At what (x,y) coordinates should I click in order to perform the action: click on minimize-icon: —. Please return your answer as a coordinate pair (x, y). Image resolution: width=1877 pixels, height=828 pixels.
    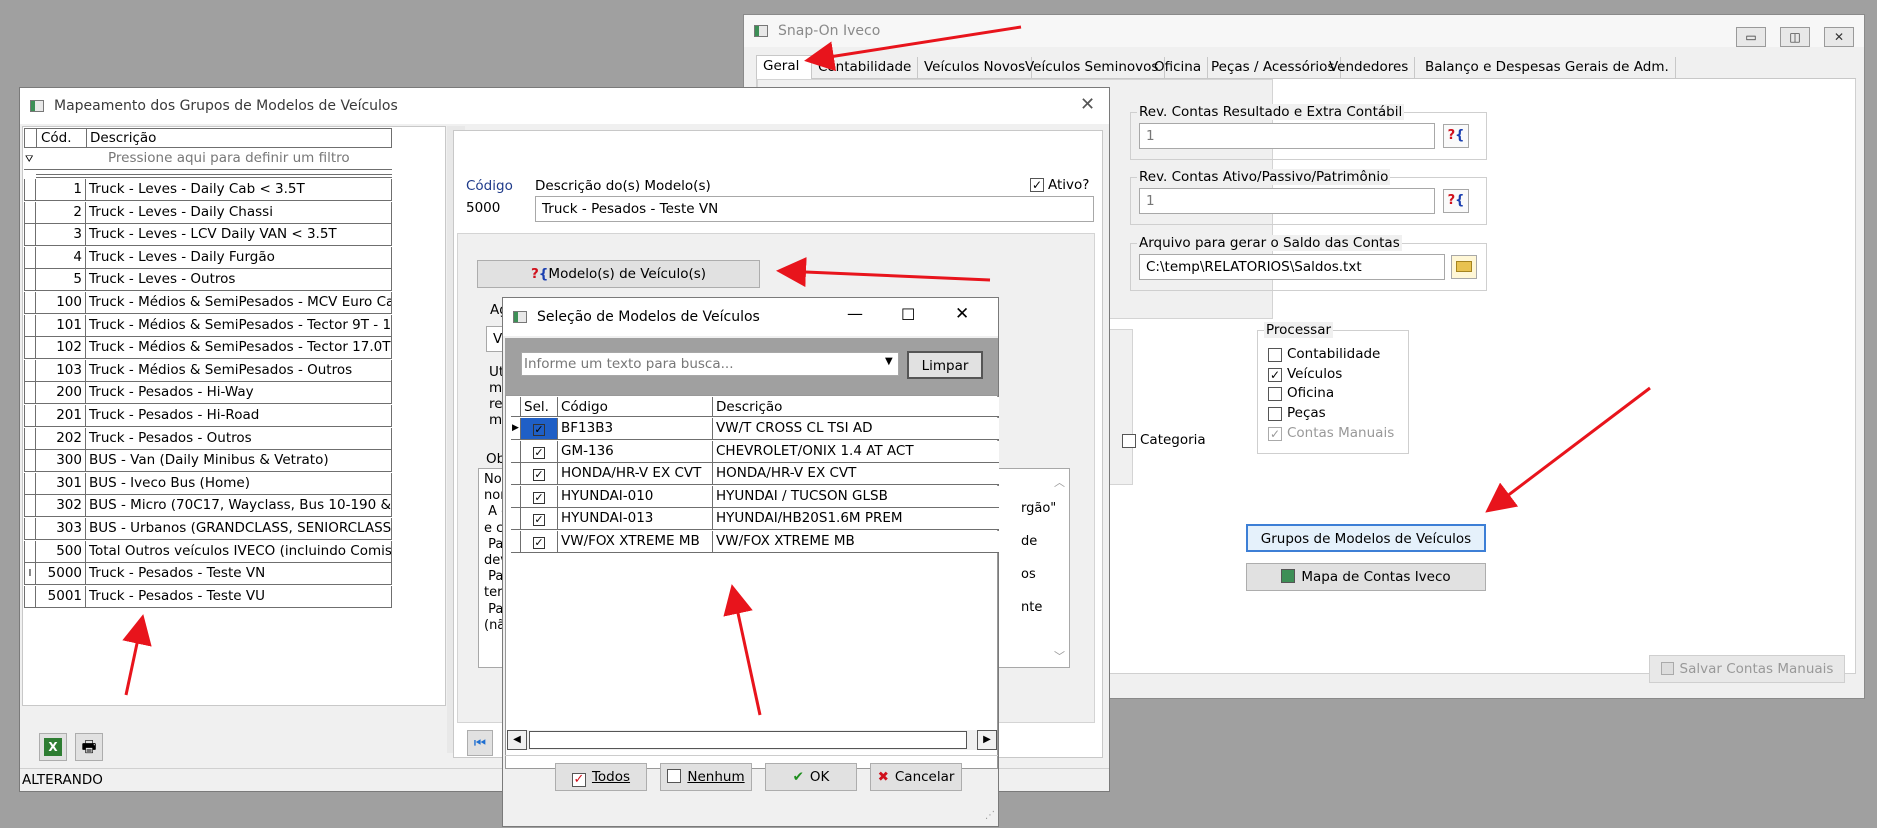
    Looking at the image, I should click on (855, 313).